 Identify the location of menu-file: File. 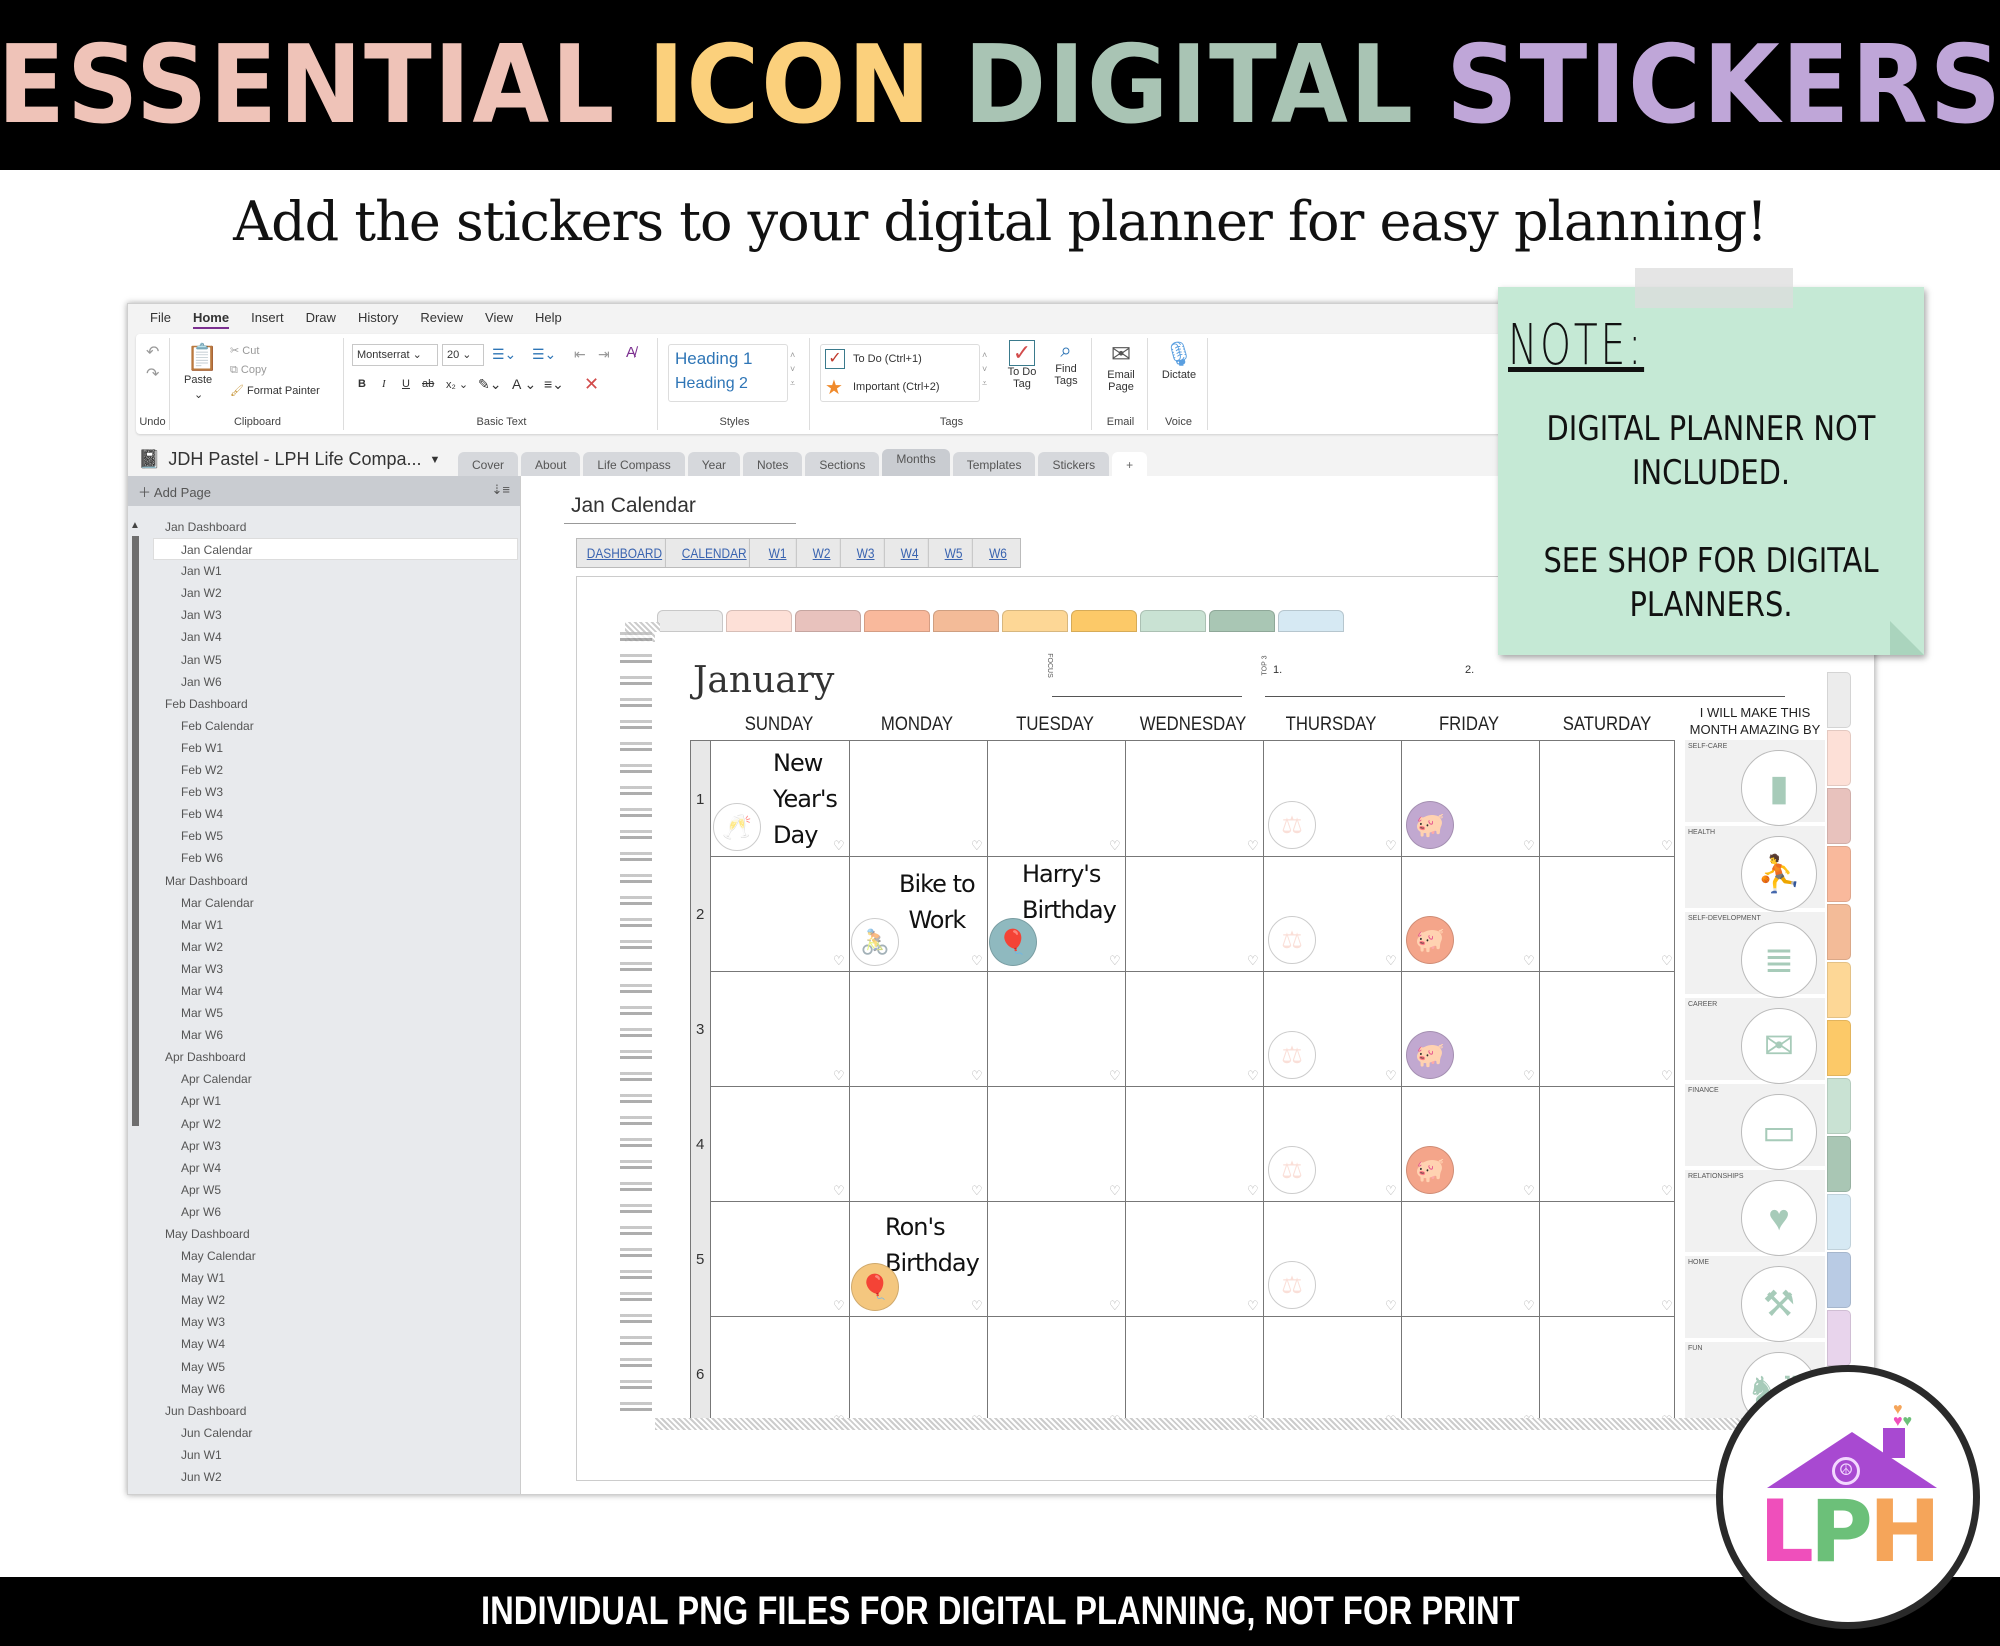
(160, 317).